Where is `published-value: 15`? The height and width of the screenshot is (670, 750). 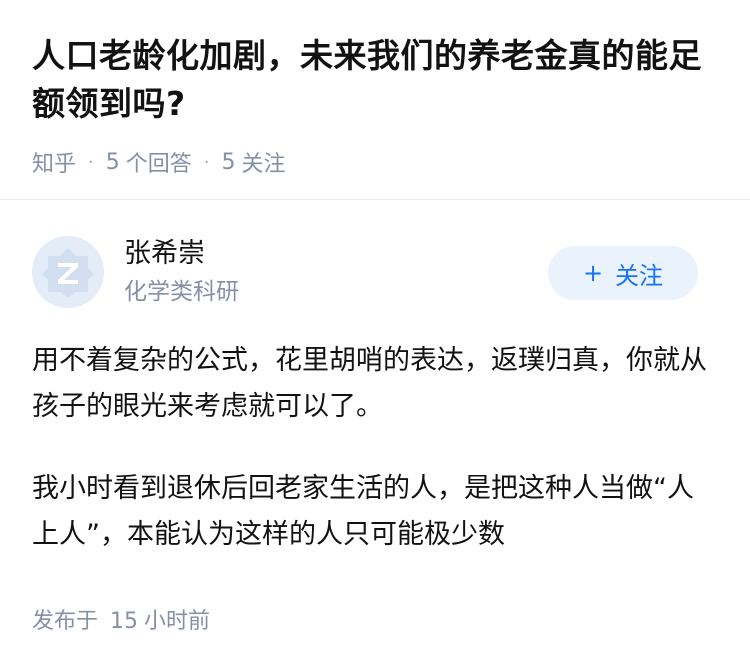 published-value: 15 is located at coordinates (124, 621).